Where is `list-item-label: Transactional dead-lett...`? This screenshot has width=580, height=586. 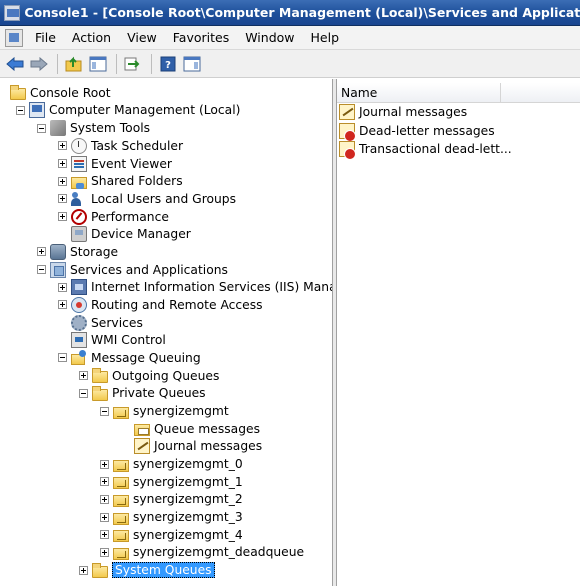
list-item-label: Transactional dead-lett... is located at coordinates (435, 149).